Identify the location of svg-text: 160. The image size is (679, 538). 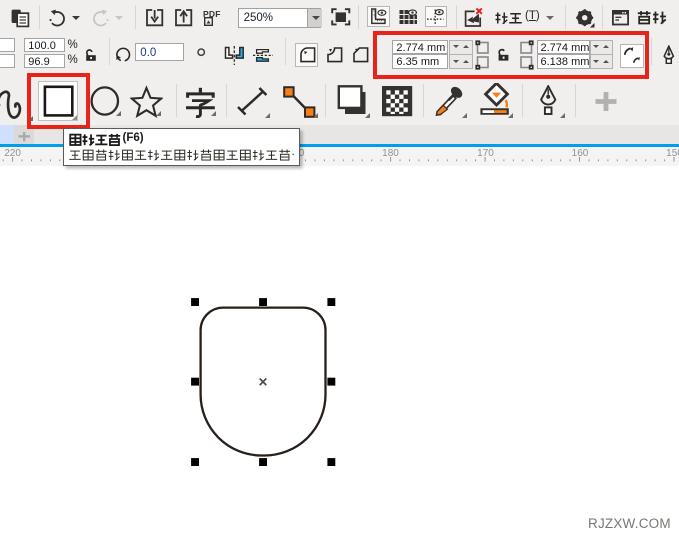
(580, 153).